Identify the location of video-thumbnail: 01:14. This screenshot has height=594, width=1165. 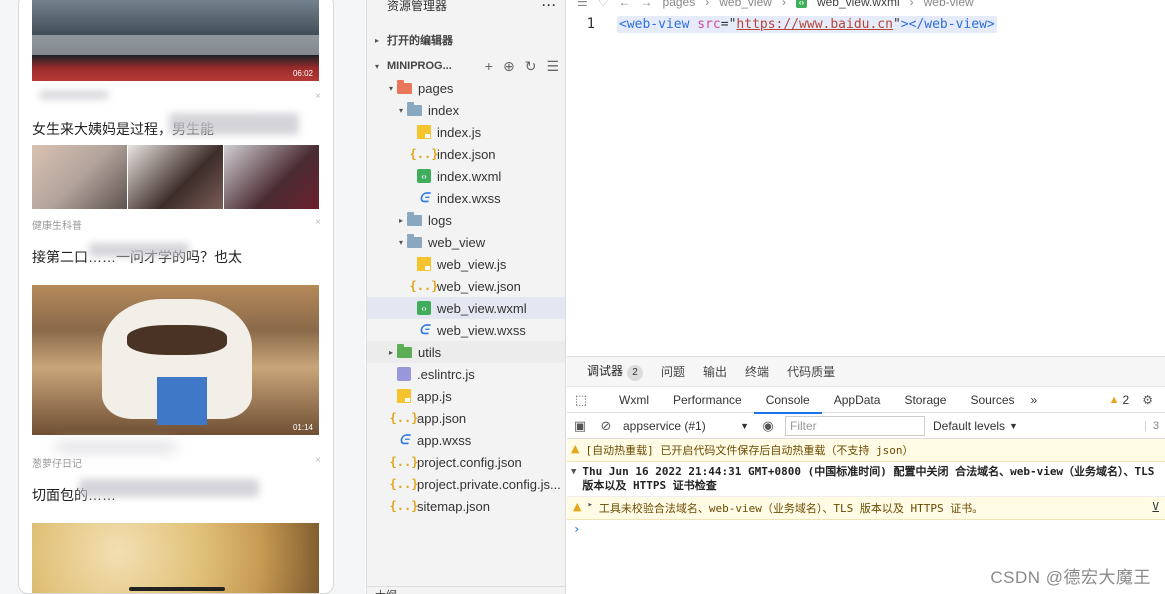
(175, 360).